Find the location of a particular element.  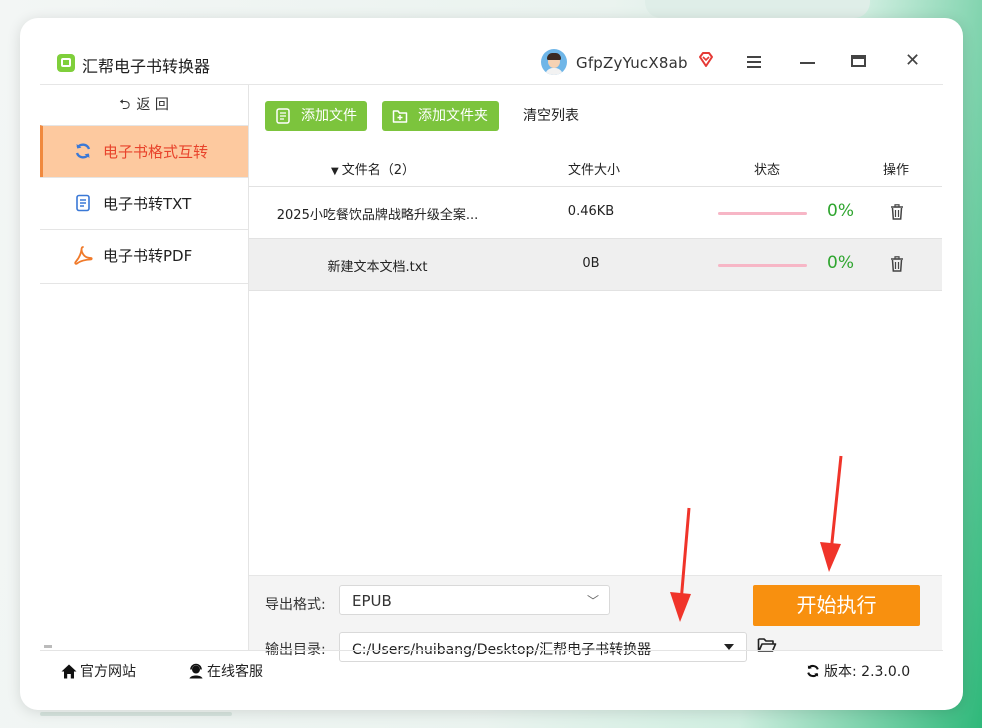

sidebar-divider is located at coordinates (144, 283).